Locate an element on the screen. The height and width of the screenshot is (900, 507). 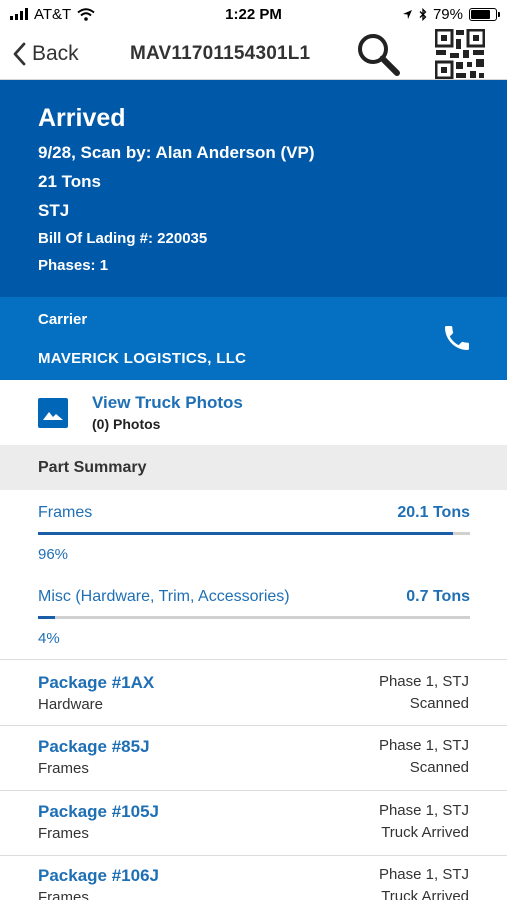
battery-icon is located at coordinates (484, 14).